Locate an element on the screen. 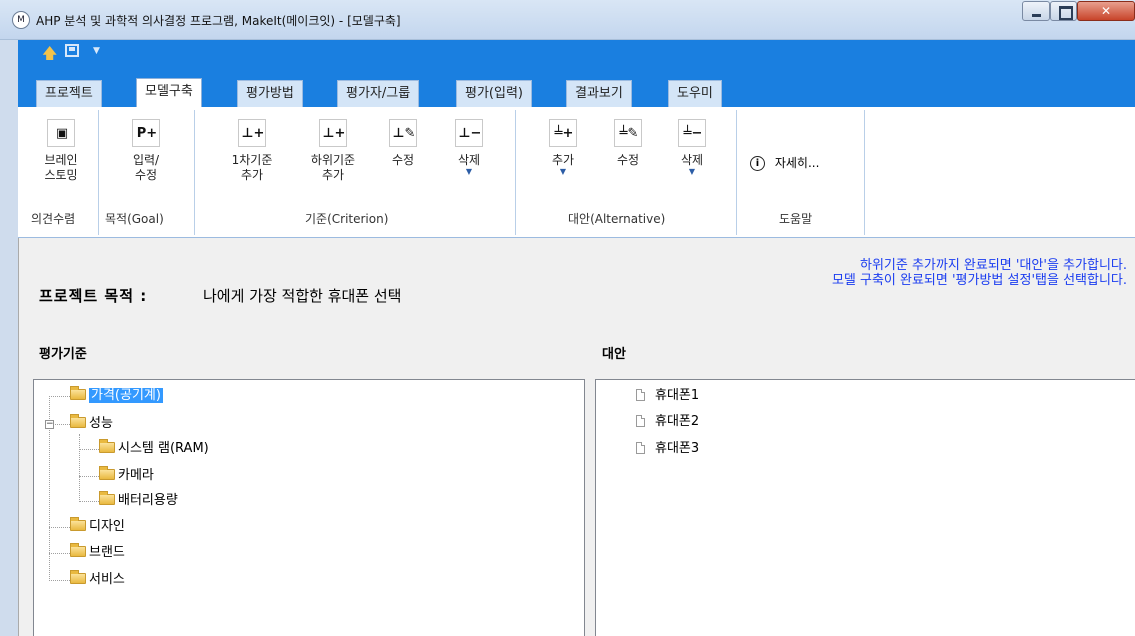 Image resolution: width=1135 pixels, height=636 pixels. add-alternative-button: ╧+ 추가 ▼ is located at coordinates (563, 147).